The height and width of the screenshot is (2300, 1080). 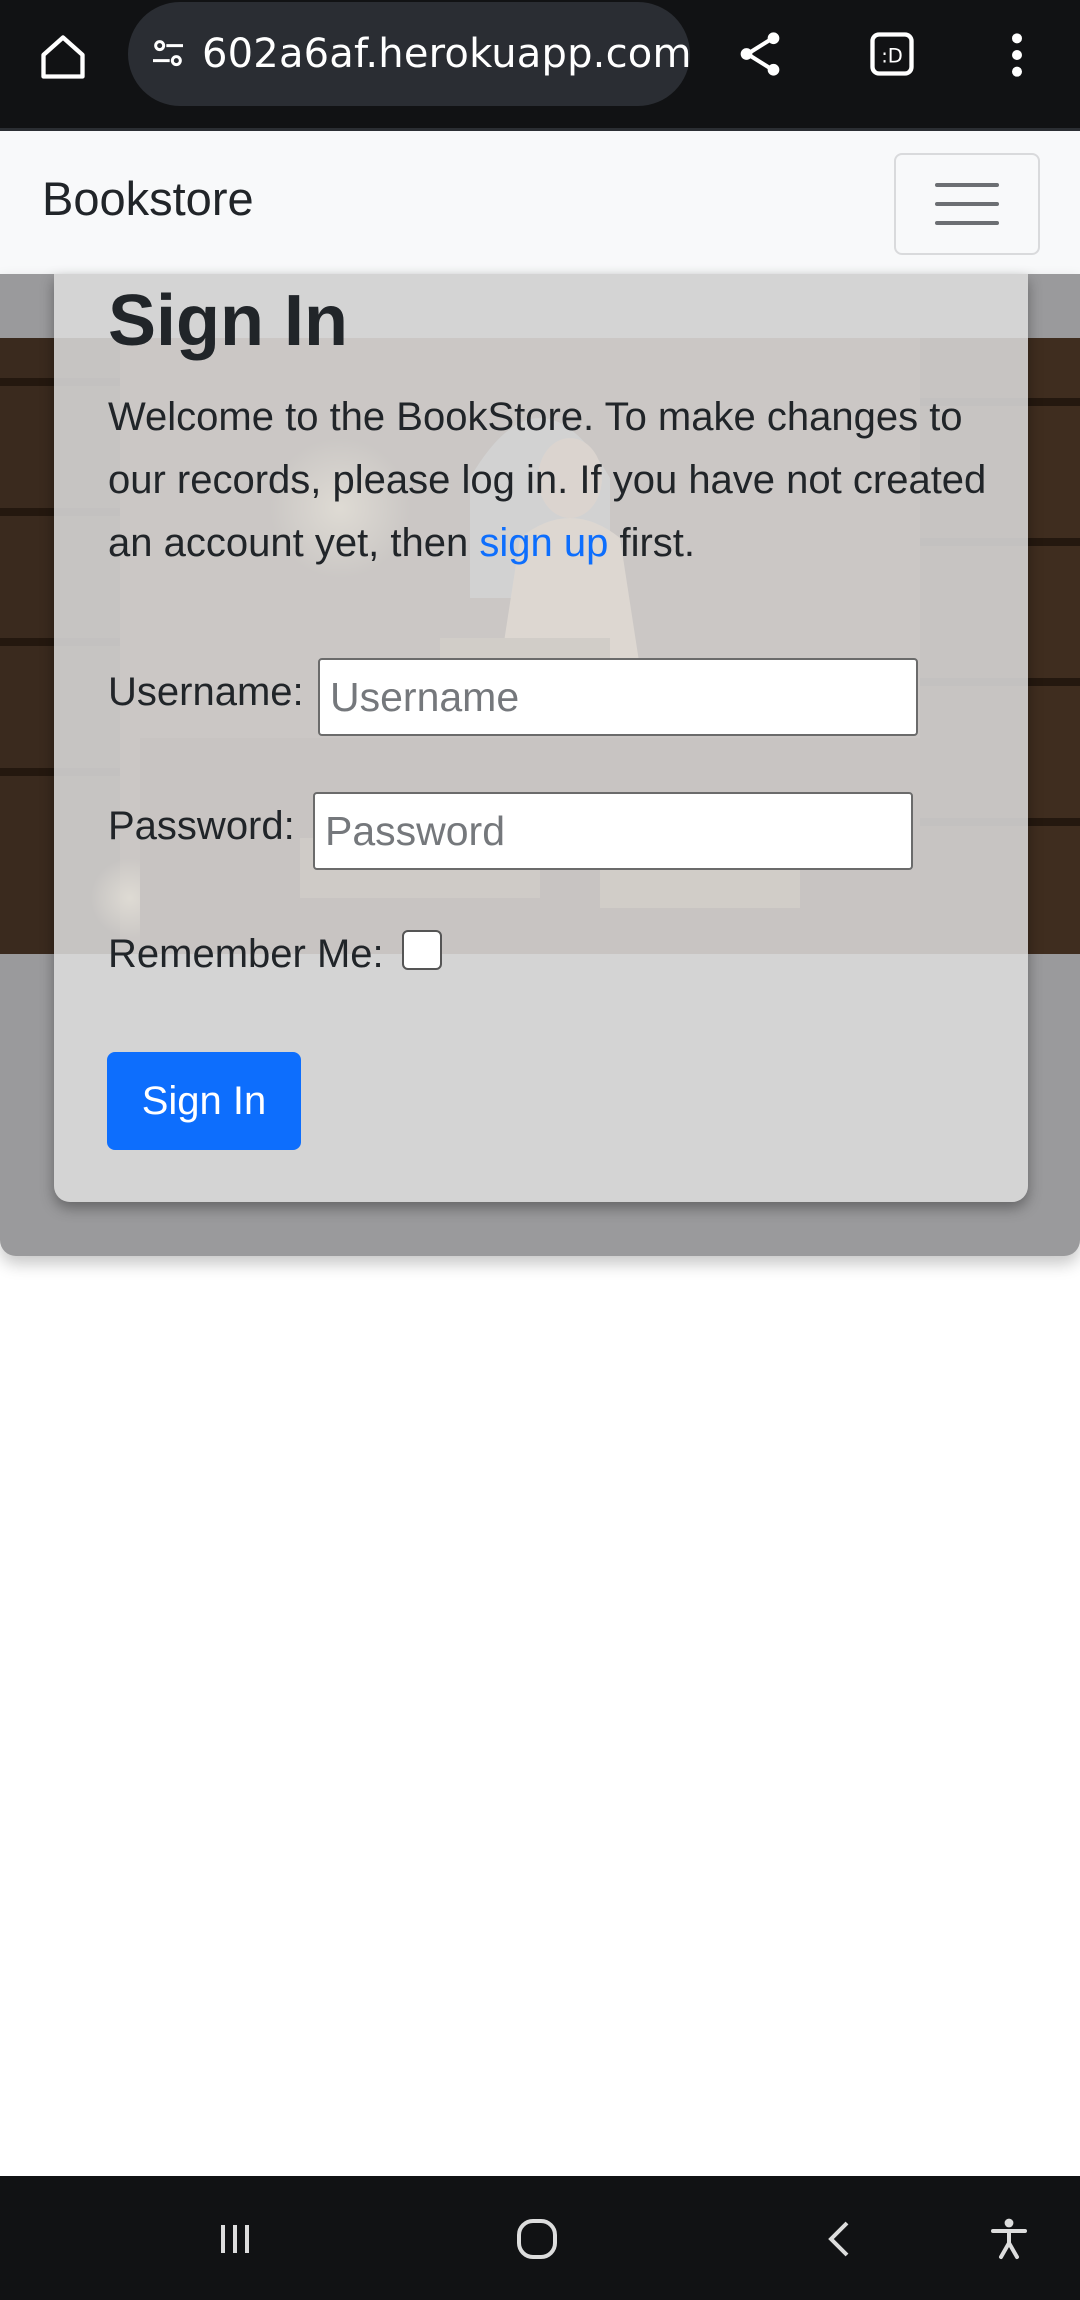 I want to click on navbar-brand: Bookstore, so click(x=148, y=198).